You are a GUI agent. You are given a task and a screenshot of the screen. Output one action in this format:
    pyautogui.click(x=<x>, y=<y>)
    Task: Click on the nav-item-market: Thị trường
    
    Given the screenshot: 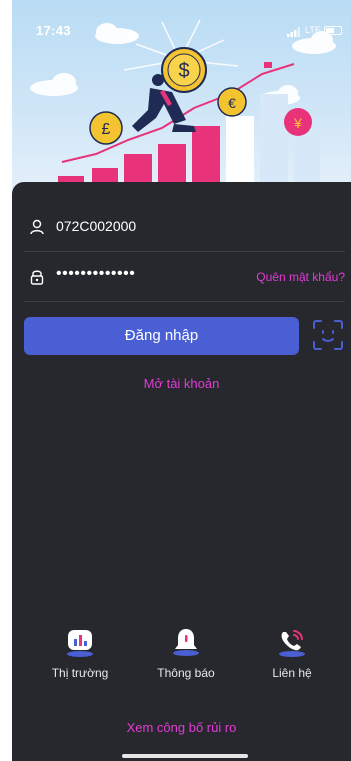 What is the action you would take?
    pyautogui.click(x=80, y=656)
    